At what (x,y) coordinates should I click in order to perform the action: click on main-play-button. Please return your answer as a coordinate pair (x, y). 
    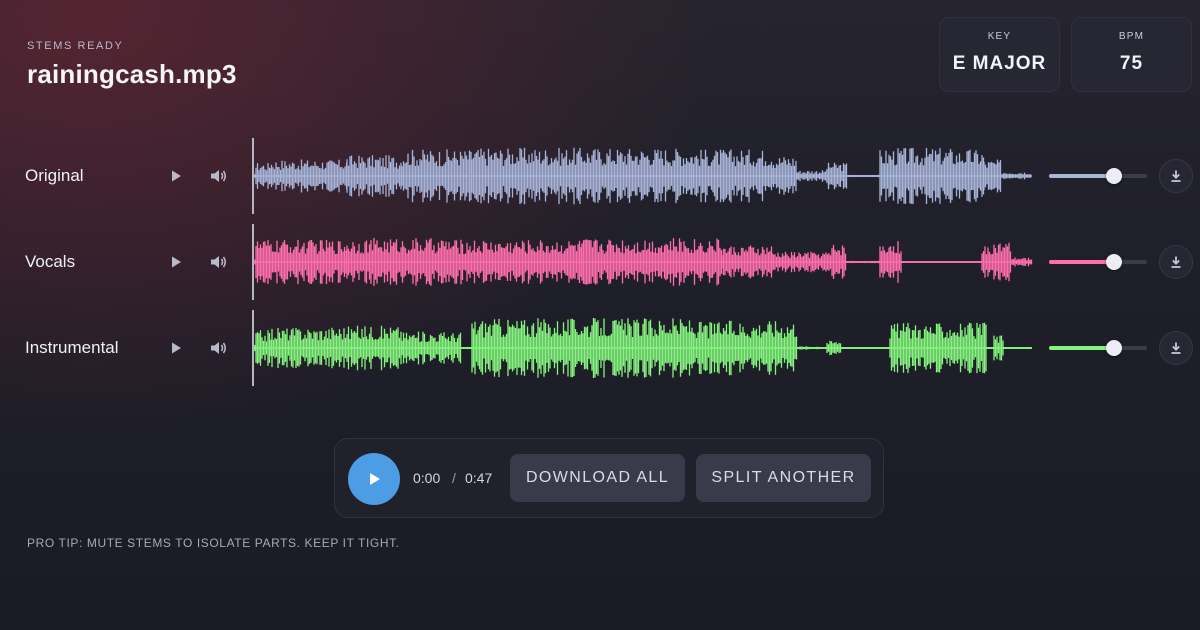
    Looking at the image, I should click on (374, 479).